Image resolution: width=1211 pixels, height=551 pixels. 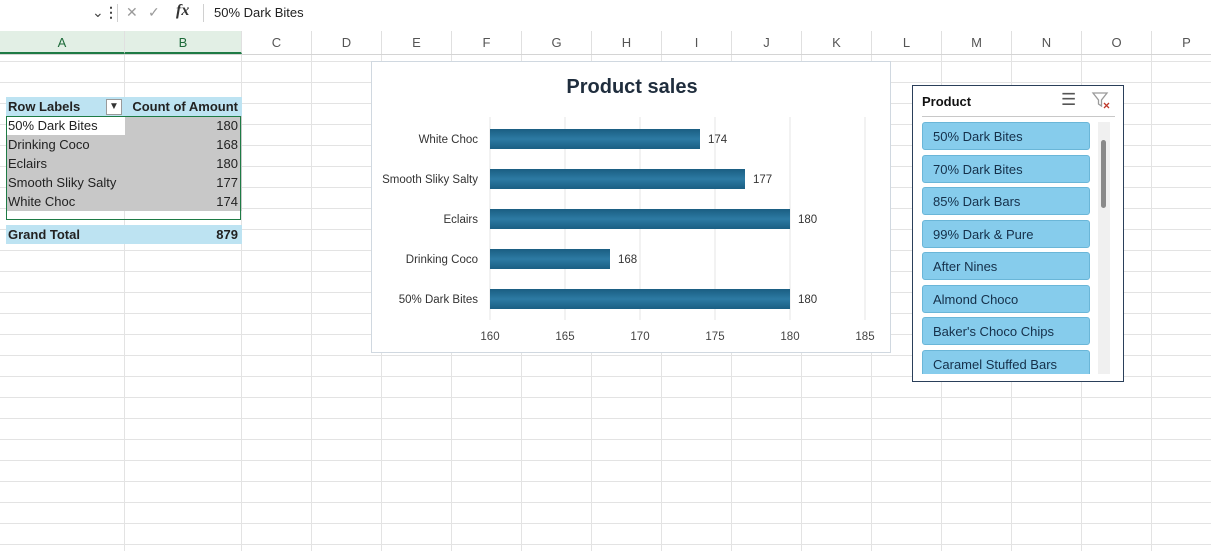 What do you see at coordinates (564, 337) in the screenshot?
I see `x-tick-label: 165` at bounding box center [564, 337].